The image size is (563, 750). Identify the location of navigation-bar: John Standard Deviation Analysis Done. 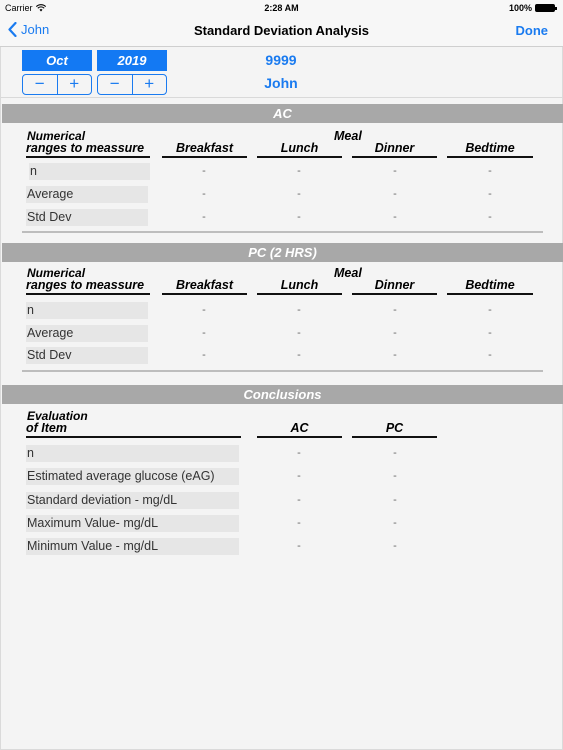
(281, 31).